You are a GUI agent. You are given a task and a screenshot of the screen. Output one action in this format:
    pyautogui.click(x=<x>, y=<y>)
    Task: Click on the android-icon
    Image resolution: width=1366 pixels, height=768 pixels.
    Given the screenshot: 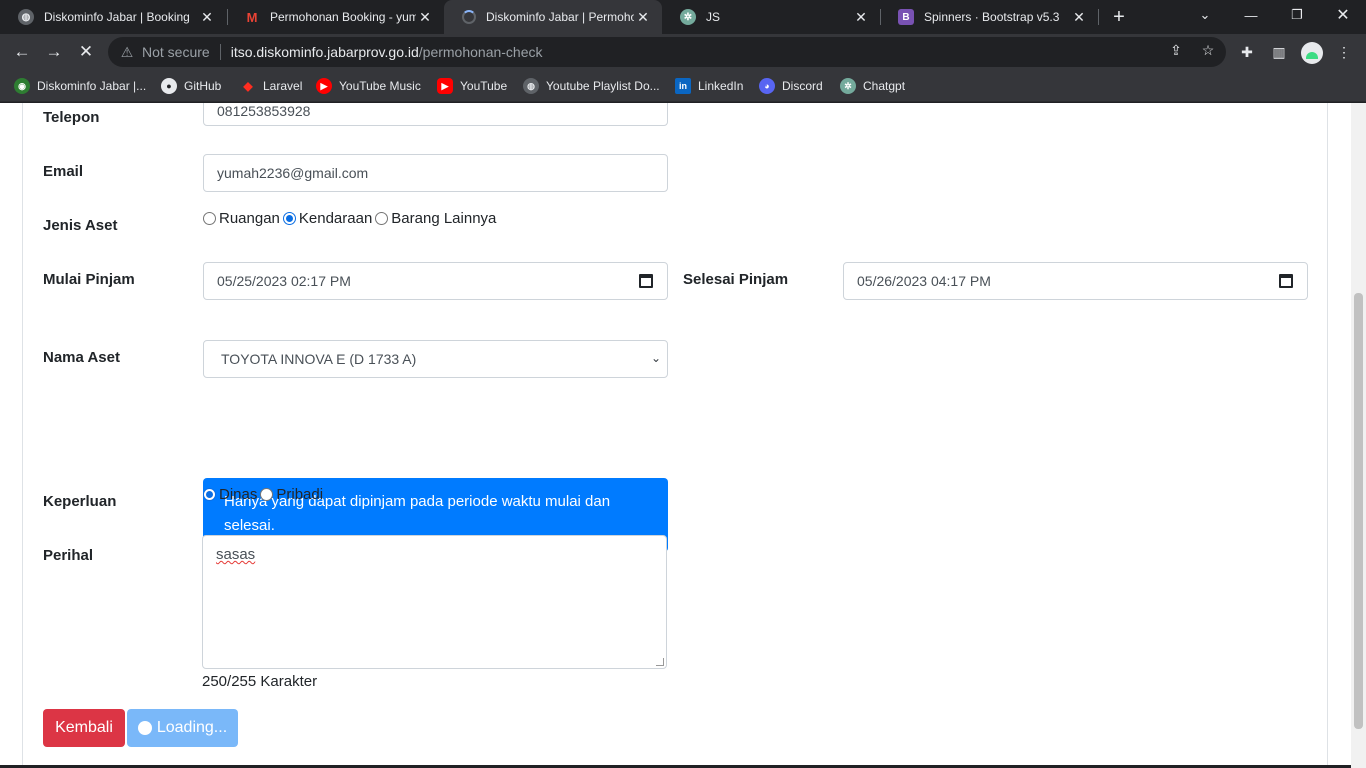 What is the action you would take?
    pyautogui.click(x=1312, y=55)
    